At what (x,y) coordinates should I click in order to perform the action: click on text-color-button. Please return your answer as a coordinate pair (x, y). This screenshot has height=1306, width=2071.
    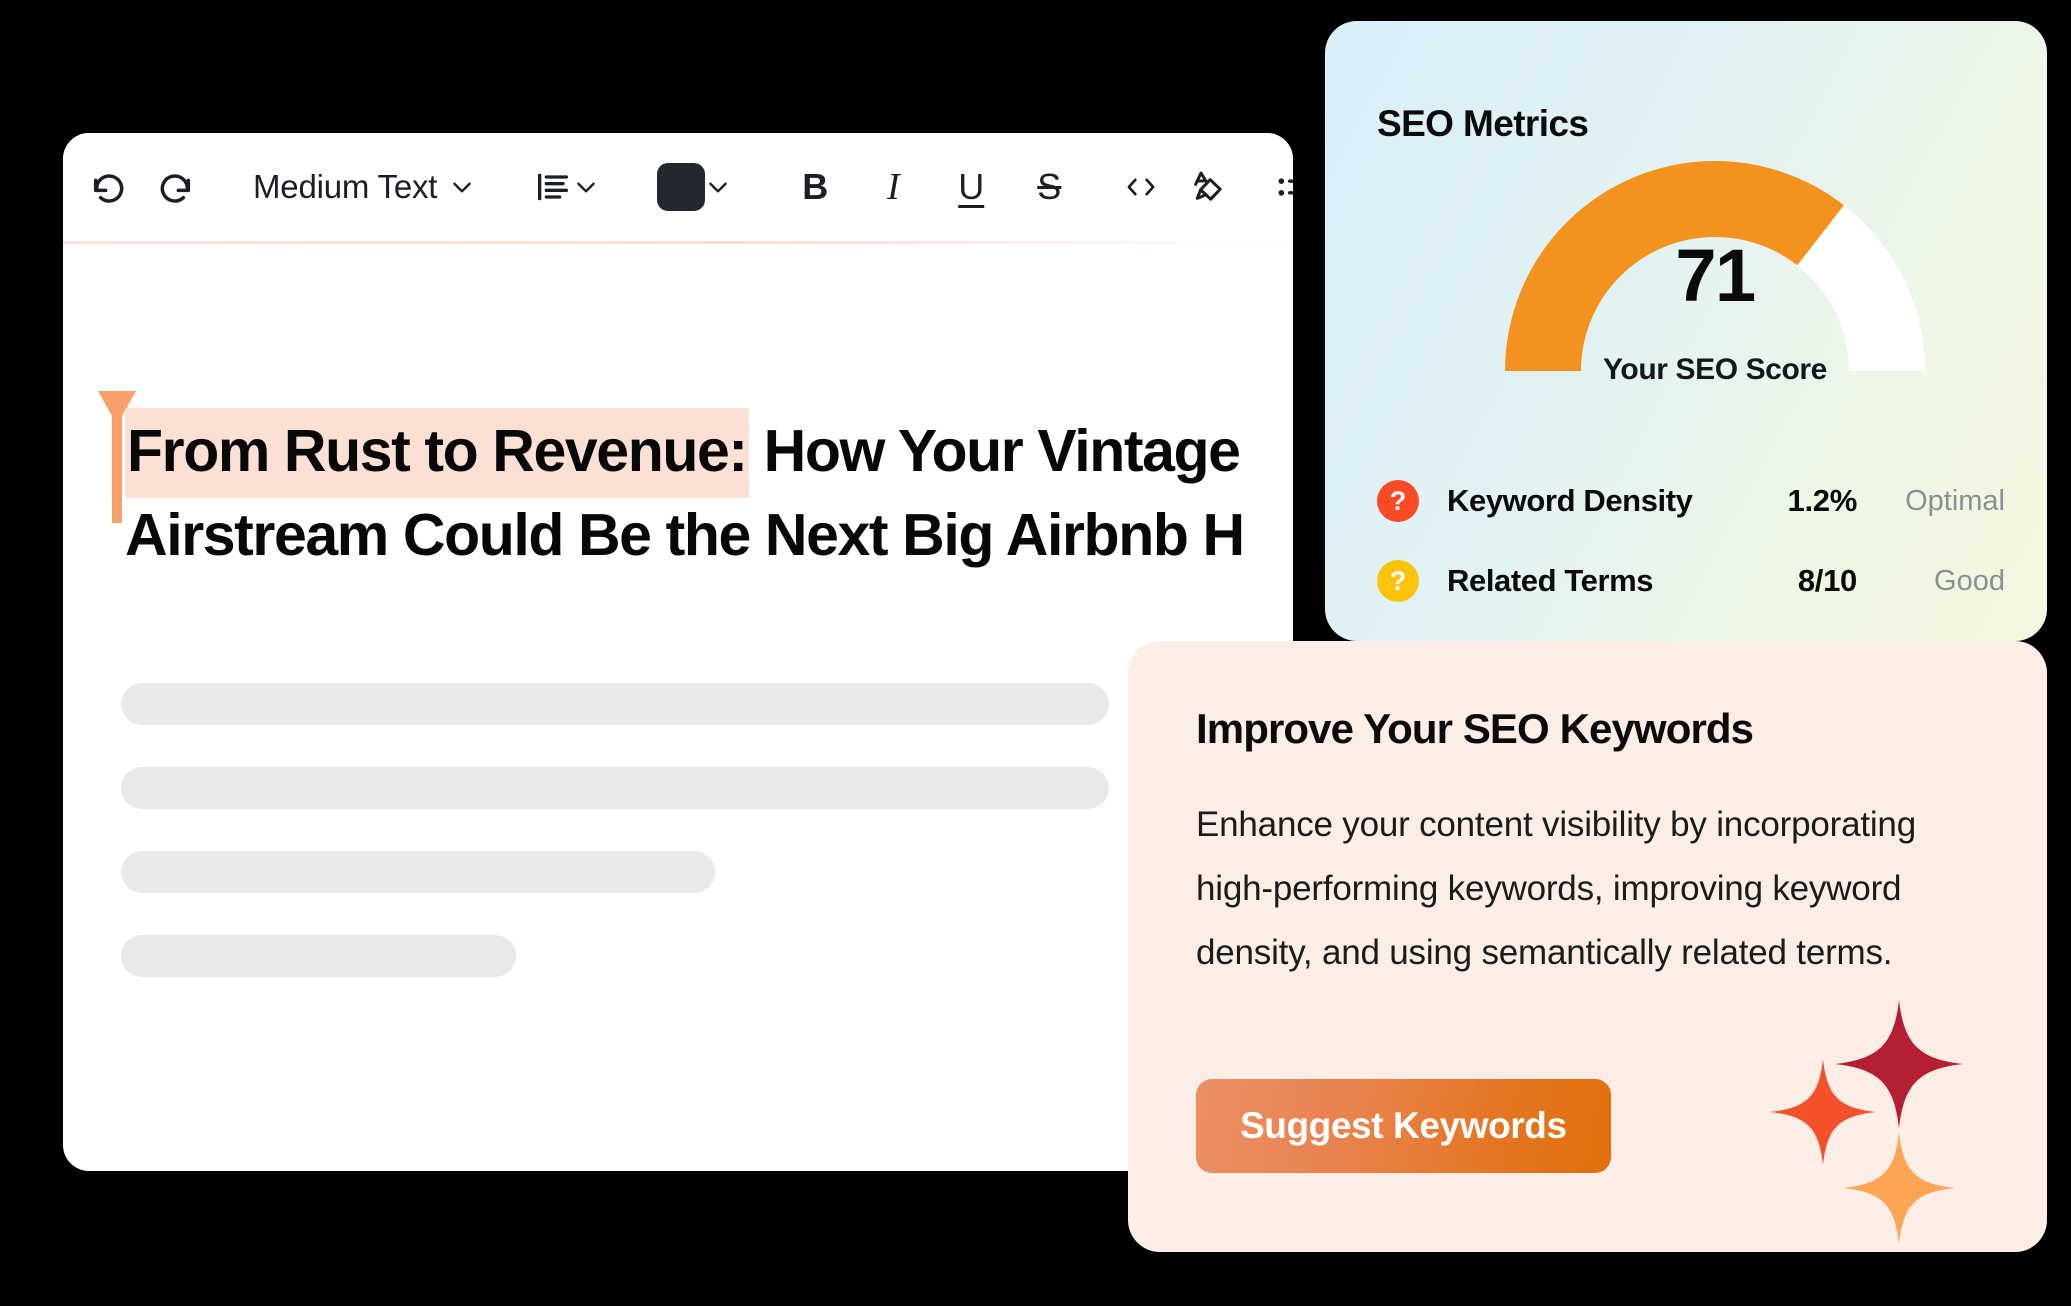
    Looking at the image, I should click on (681, 187).